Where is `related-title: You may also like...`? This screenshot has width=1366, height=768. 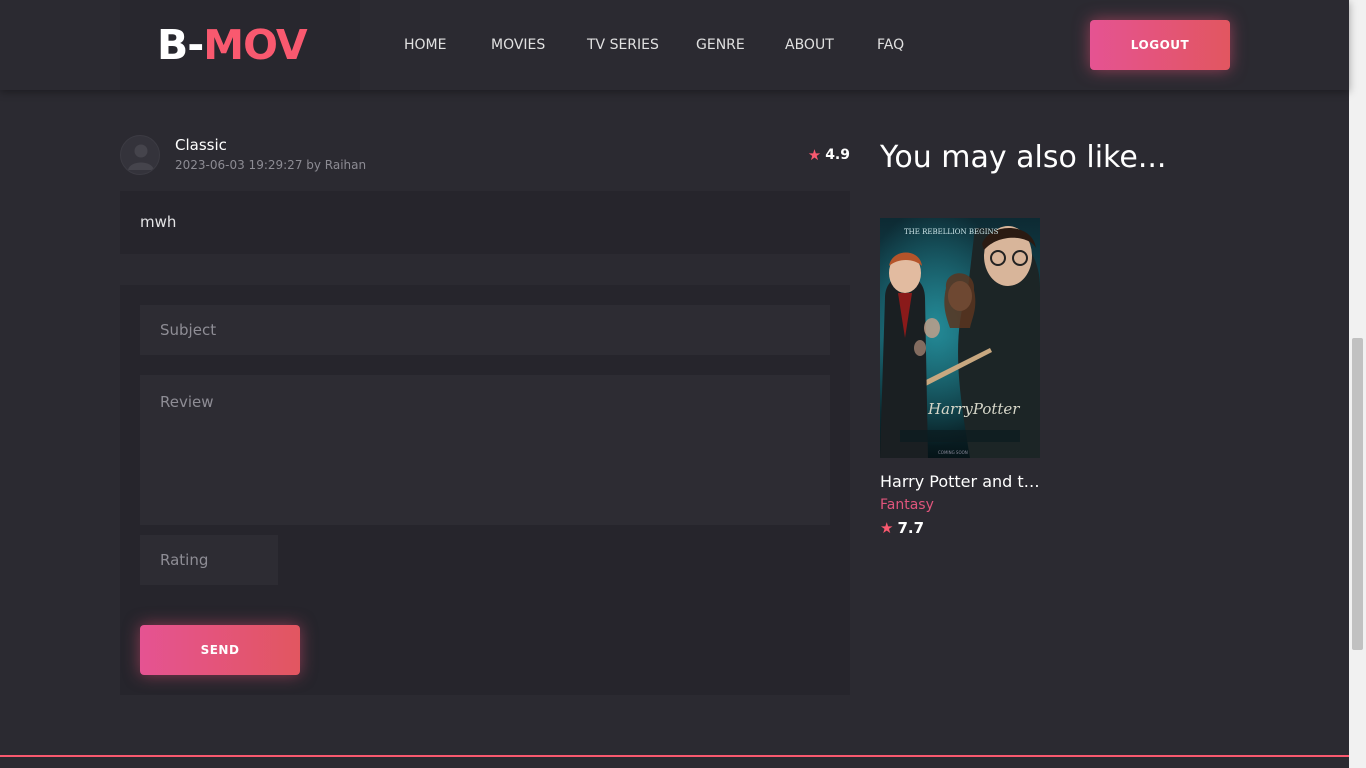 related-title: You may also like... is located at coordinates (1023, 157).